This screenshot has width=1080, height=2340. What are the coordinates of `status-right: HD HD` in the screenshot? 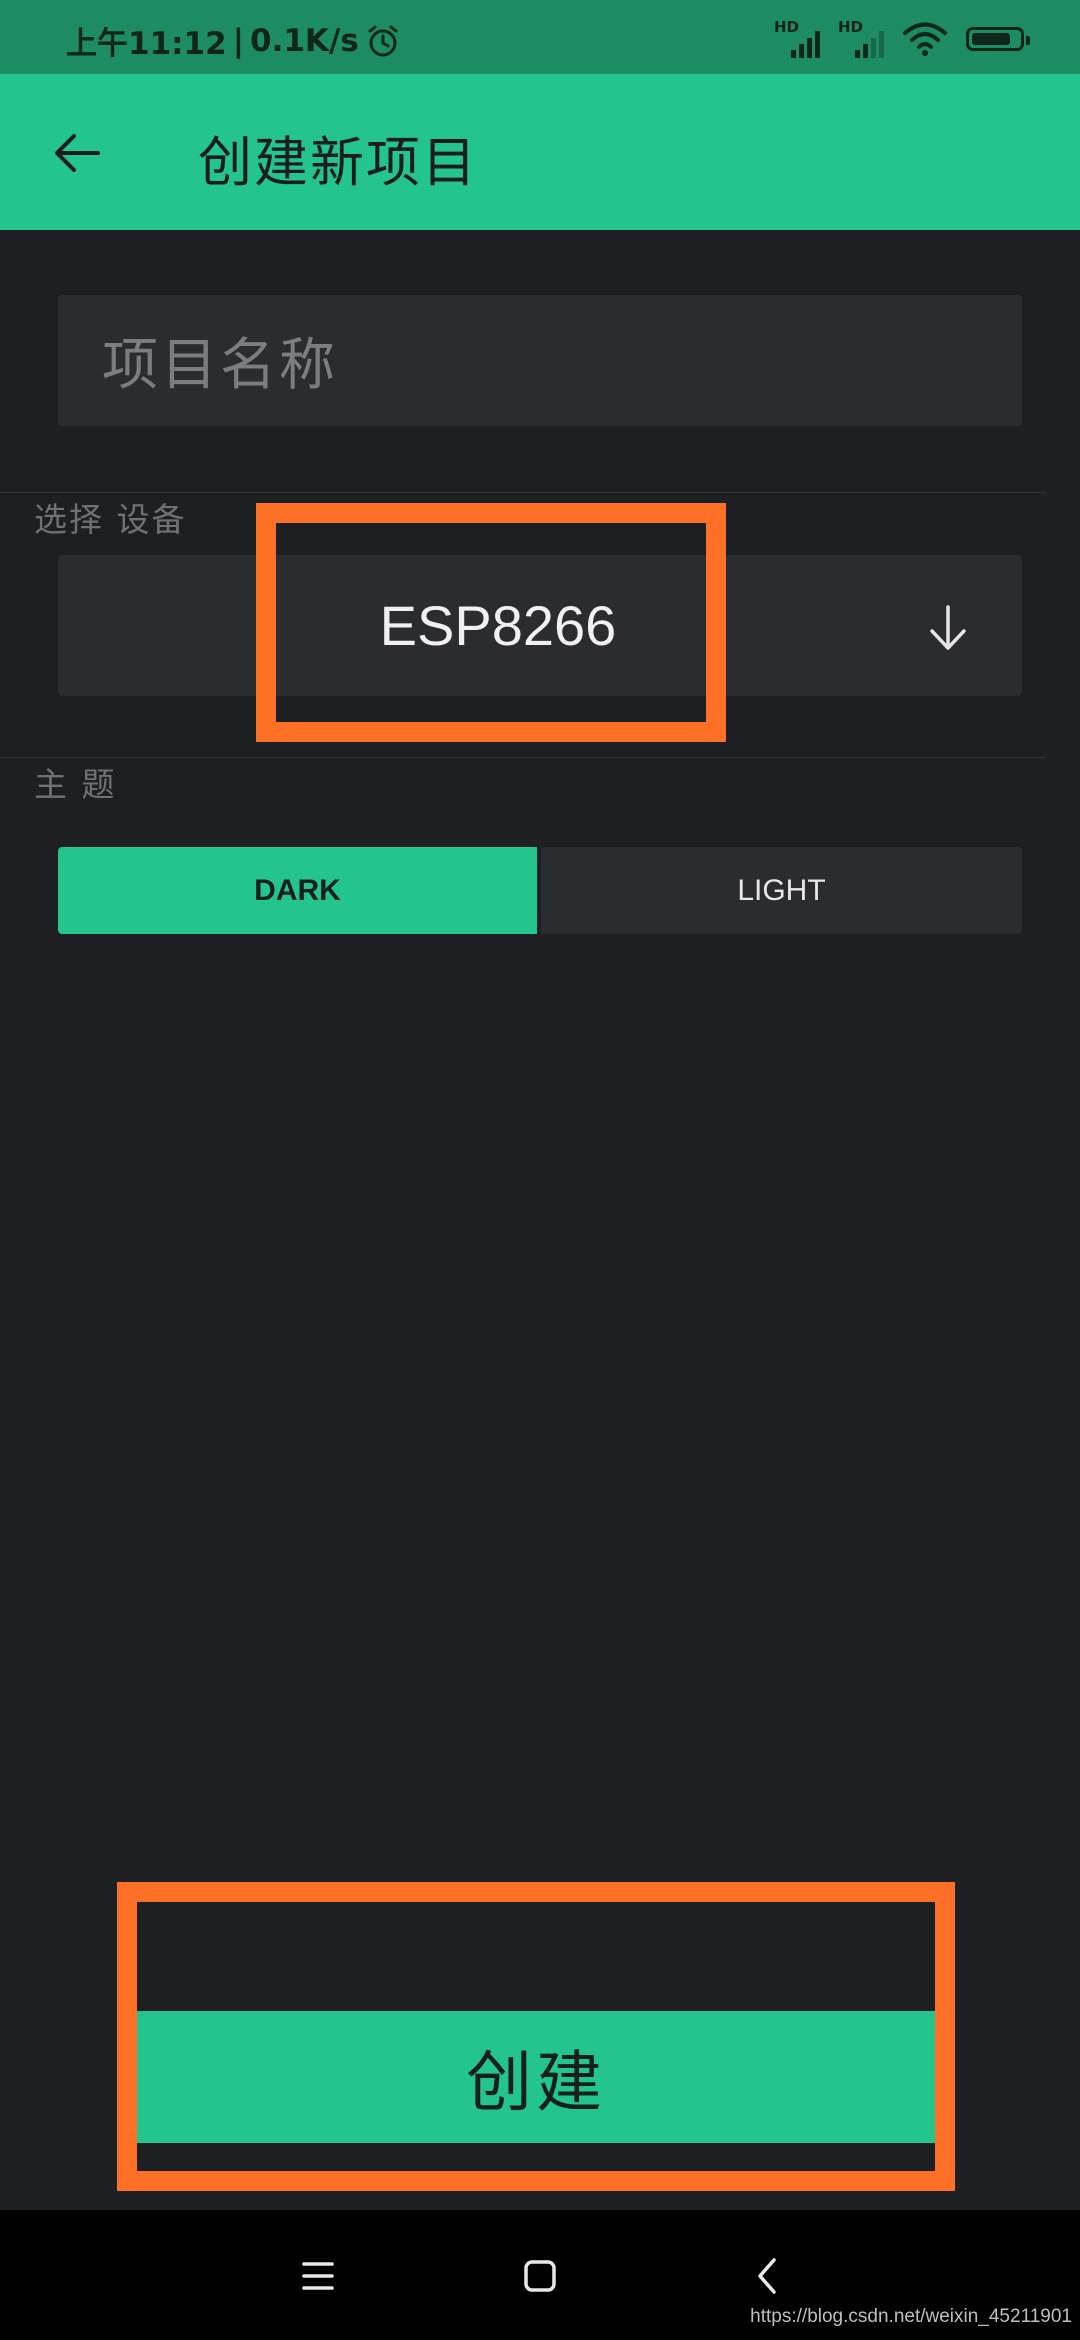 It's located at (902, 39).